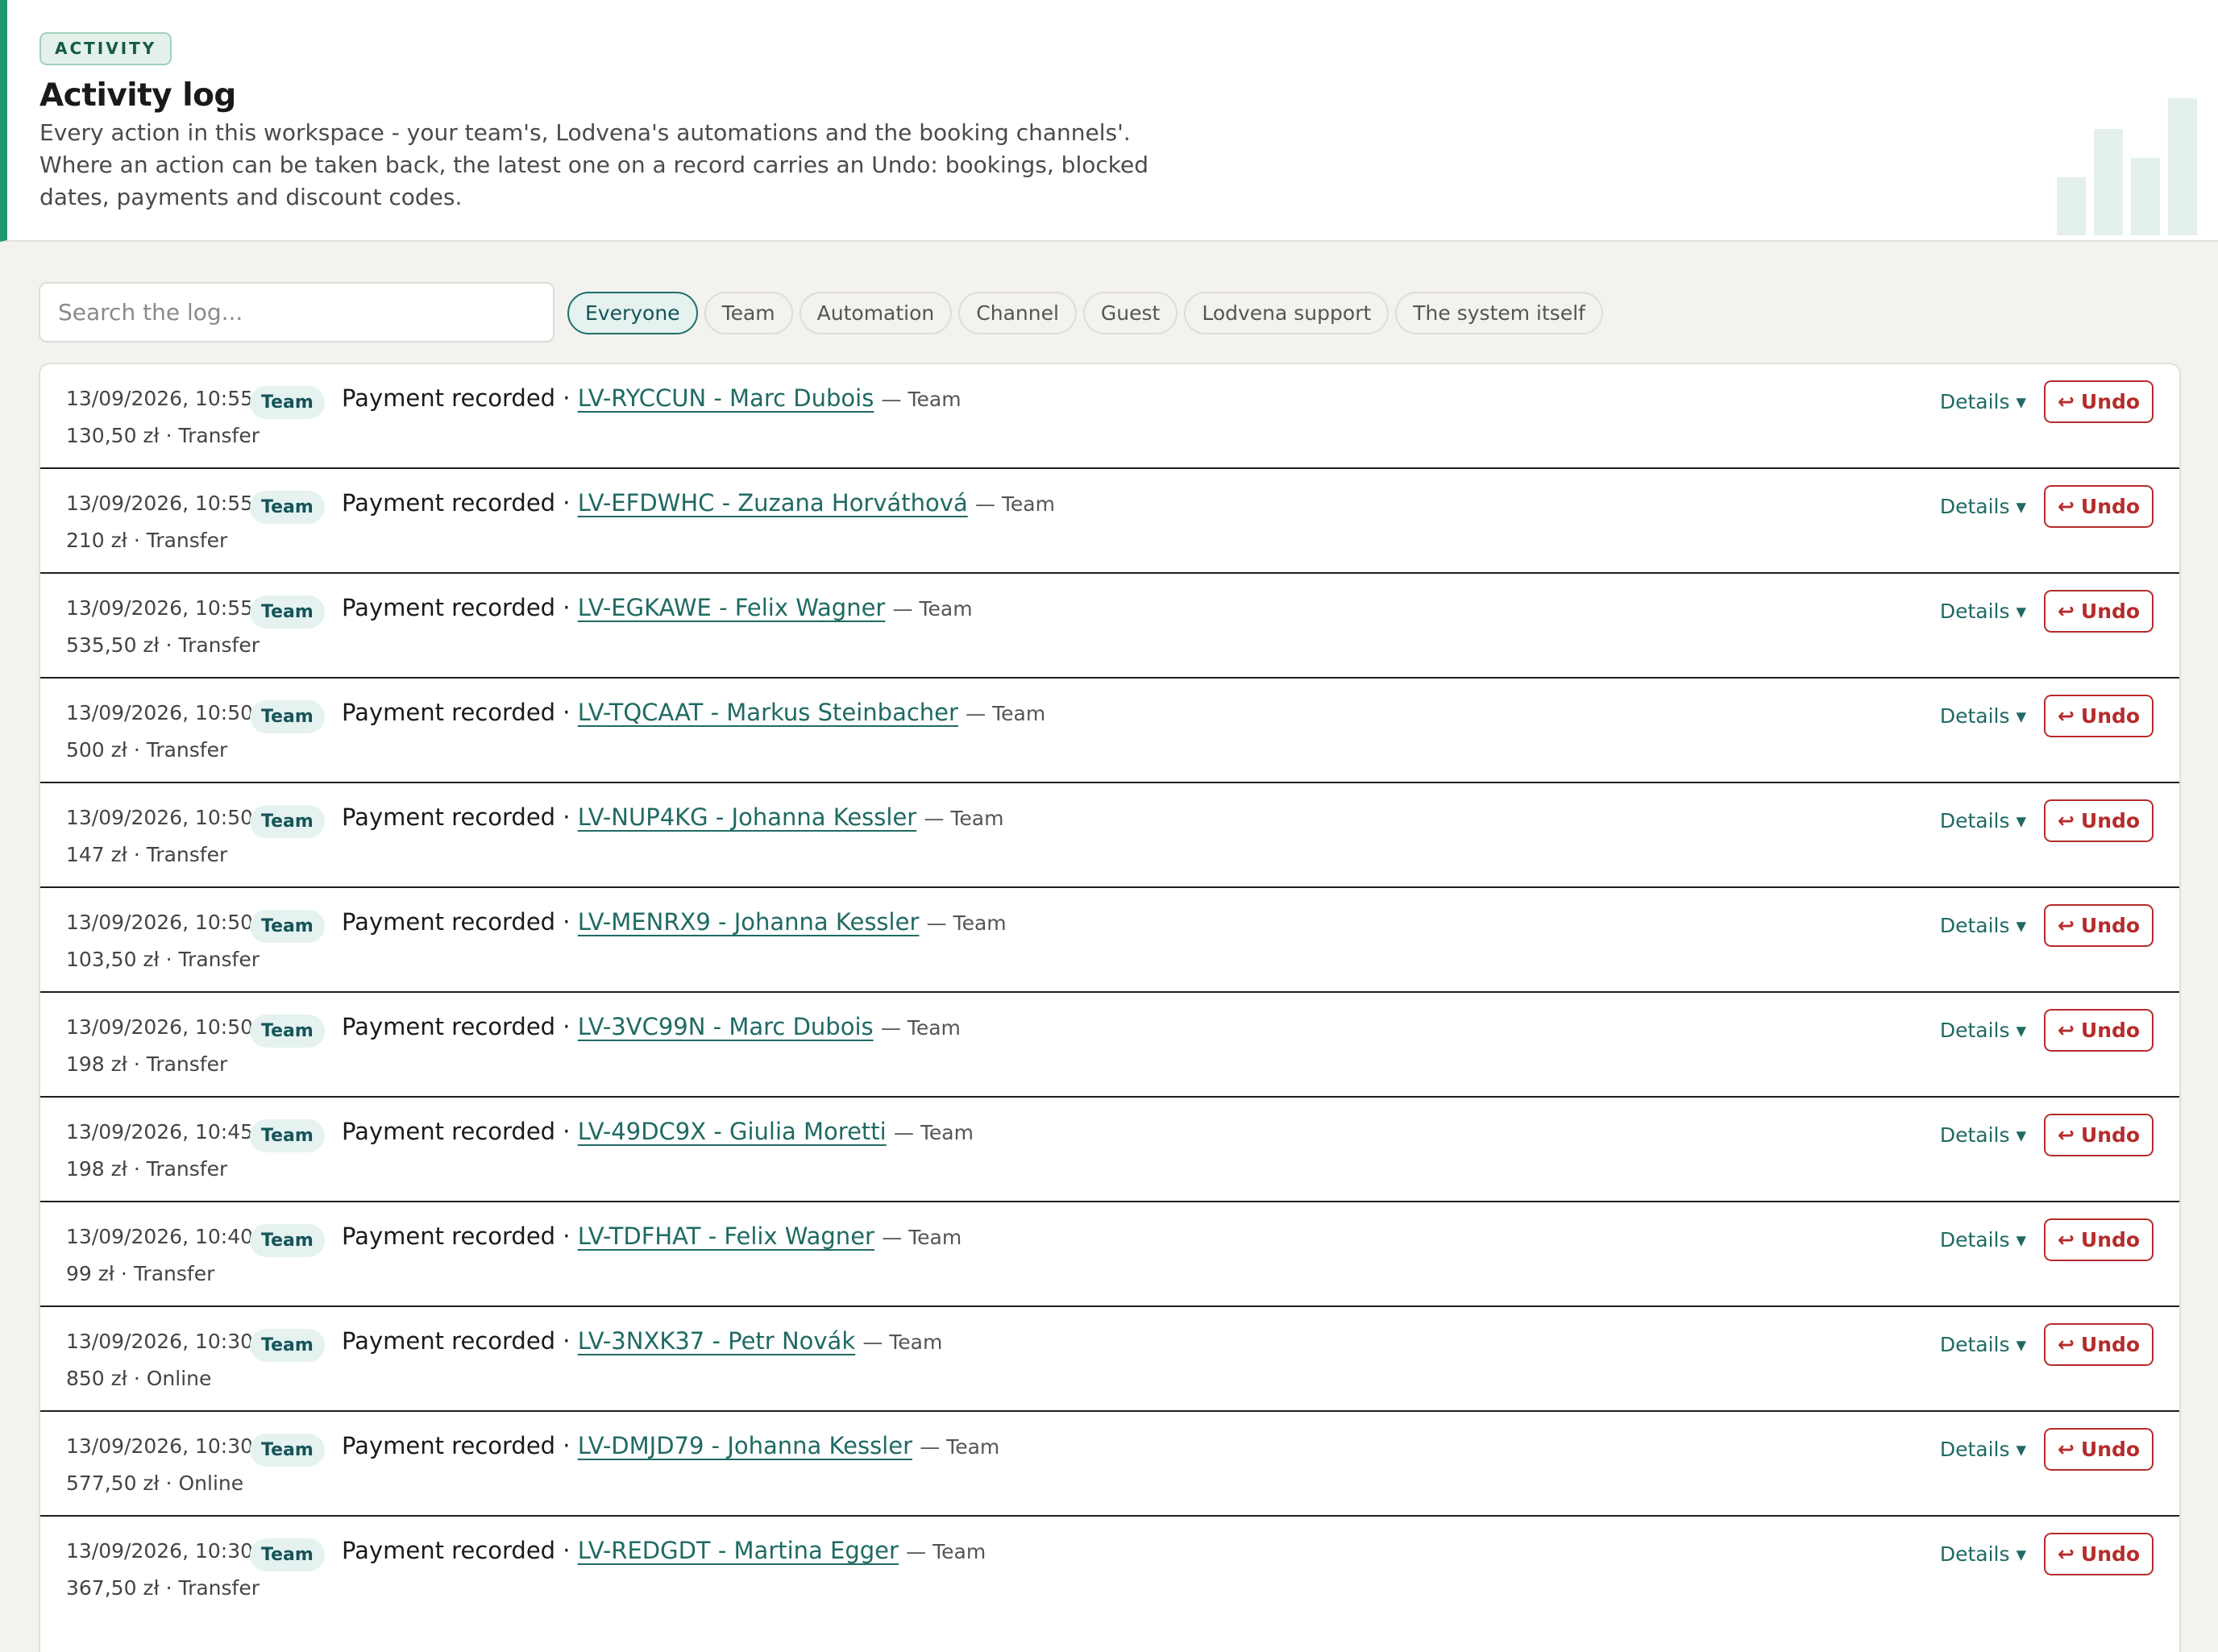  Describe the element at coordinates (140, 1273) in the screenshot. I see `entry-detail: 99 zł · Transfer` at that location.